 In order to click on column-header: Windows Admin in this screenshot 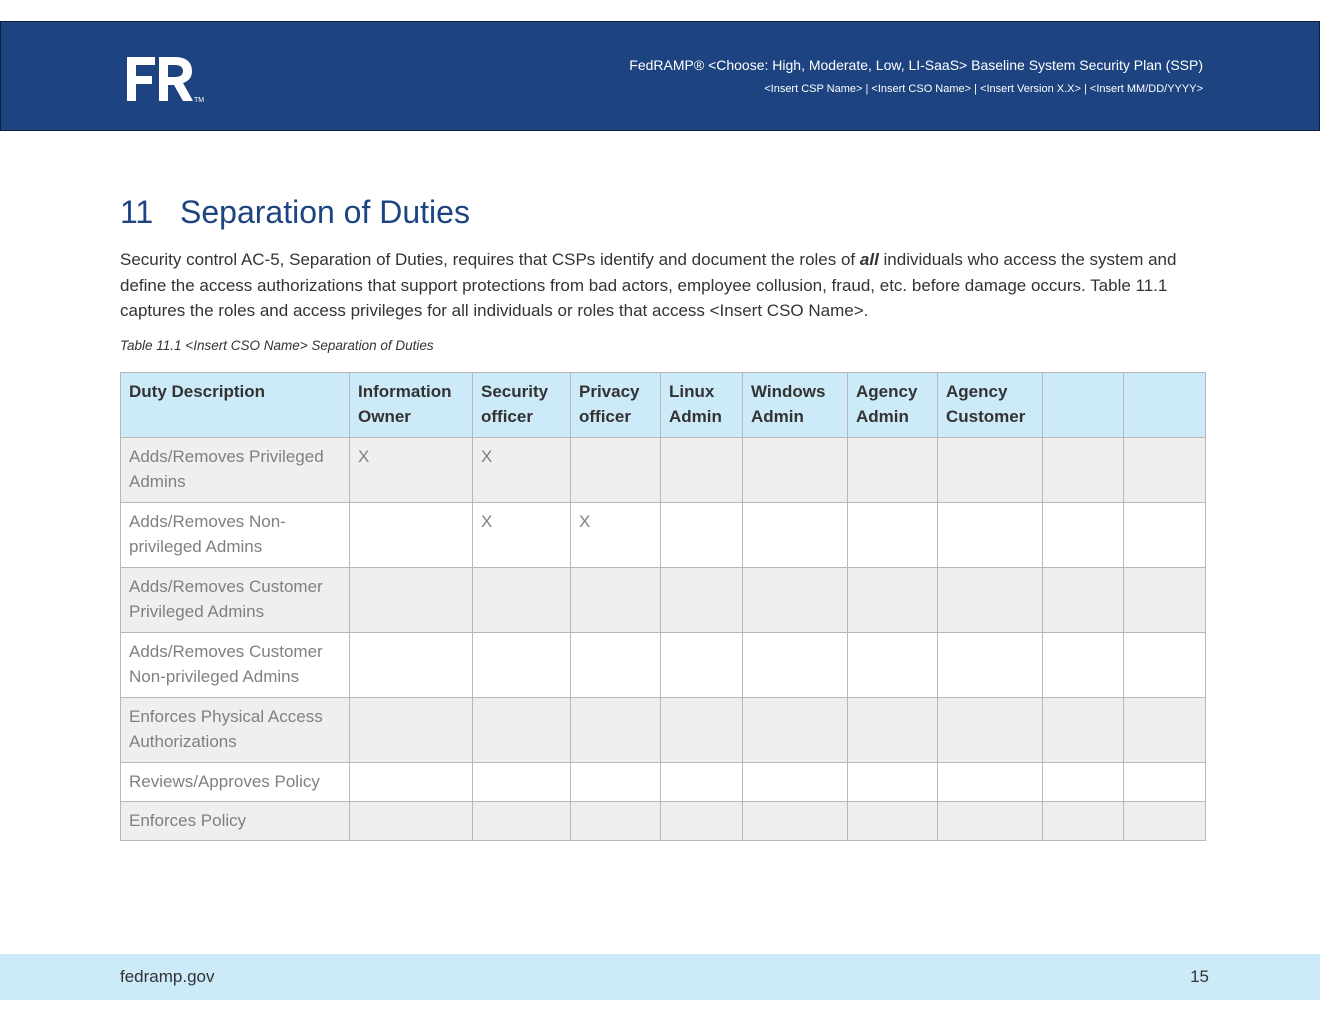, I will do `click(795, 405)`.